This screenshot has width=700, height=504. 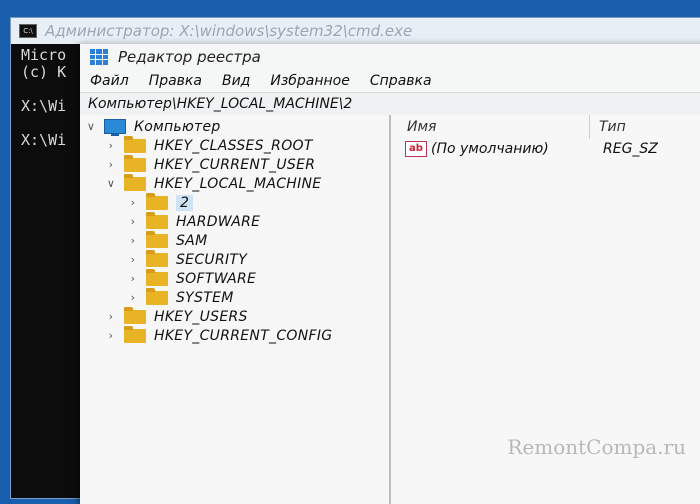 I want to click on column-header-type: Тип, so click(x=612, y=127).